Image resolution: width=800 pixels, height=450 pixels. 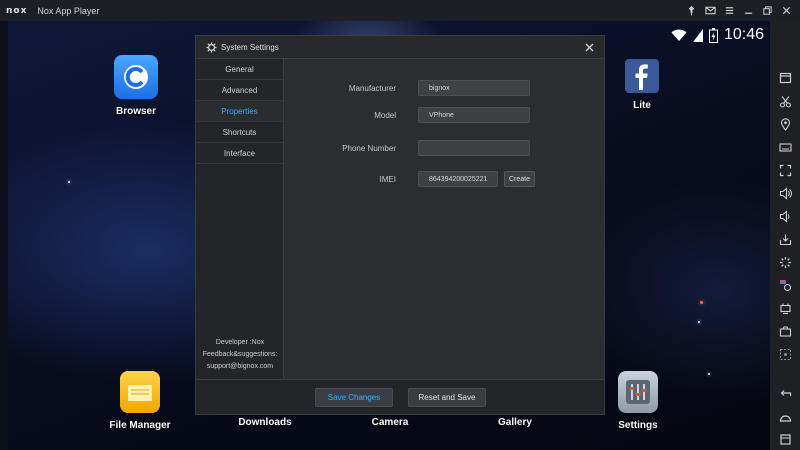 What do you see at coordinates (785, 285) in the screenshot?
I see `multi-instance-icon` at bounding box center [785, 285].